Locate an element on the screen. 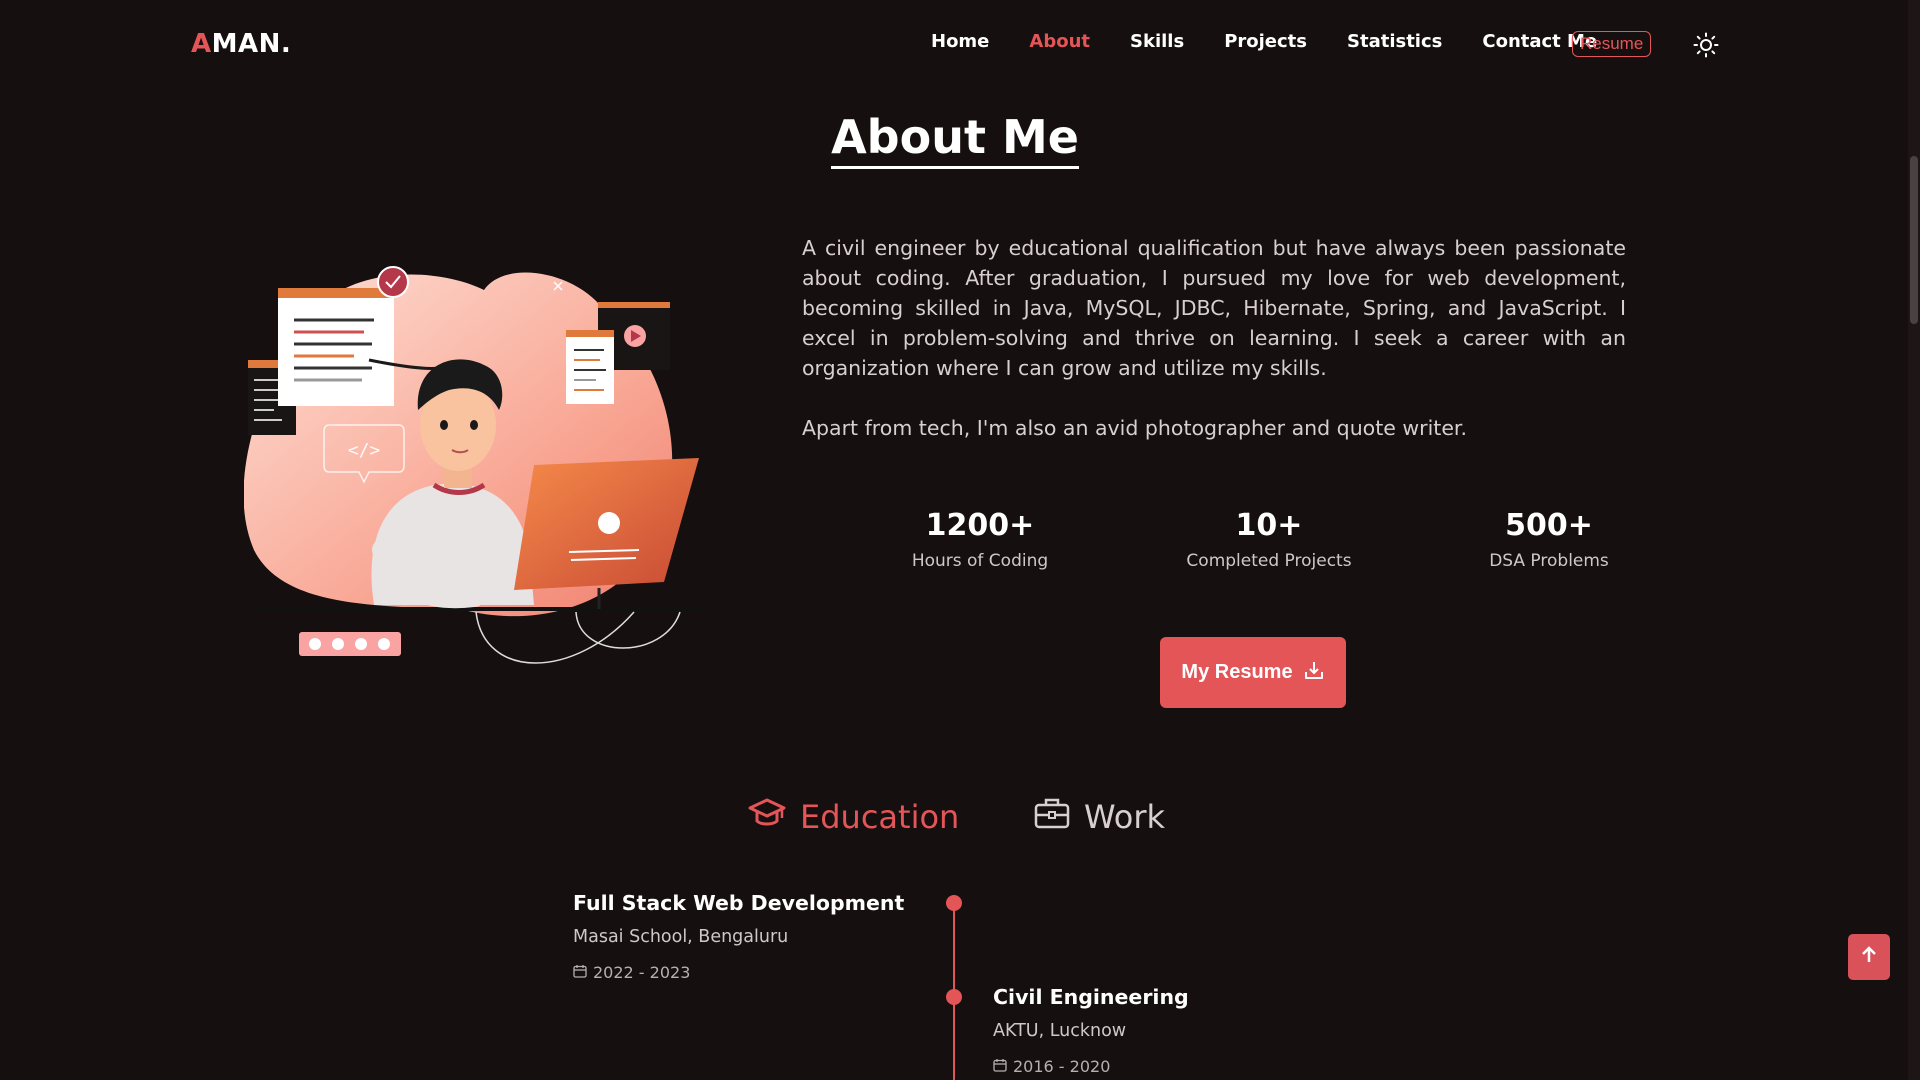 Image resolution: width=1920 pixels, height=1080 pixels. nav-link-home: Home is located at coordinates (960, 41).